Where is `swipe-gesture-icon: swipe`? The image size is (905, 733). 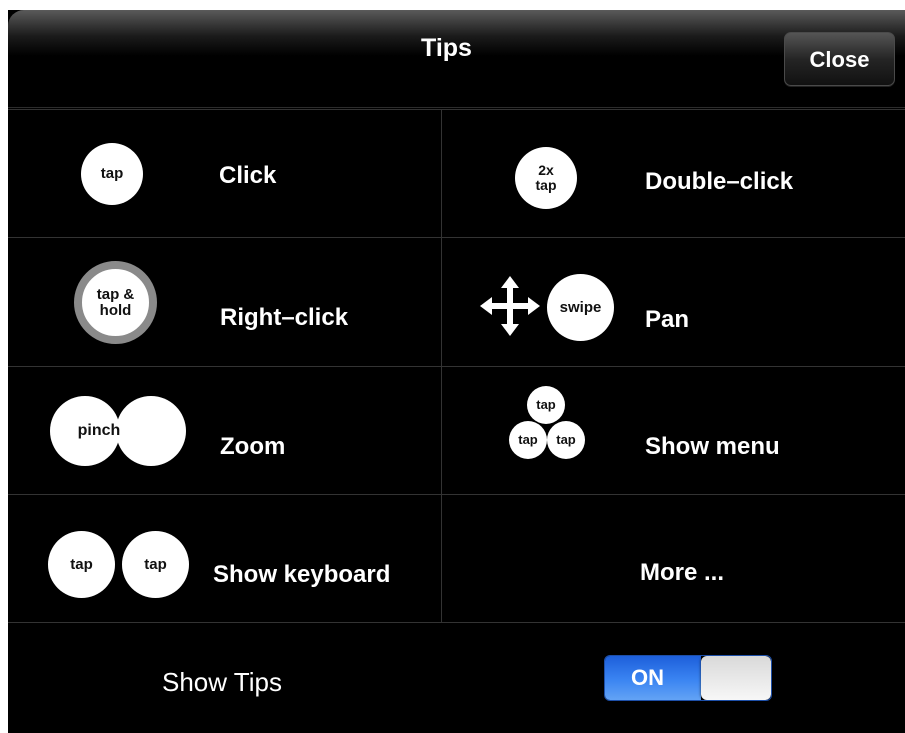
swipe-gesture-icon: swipe is located at coordinates (580, 307).